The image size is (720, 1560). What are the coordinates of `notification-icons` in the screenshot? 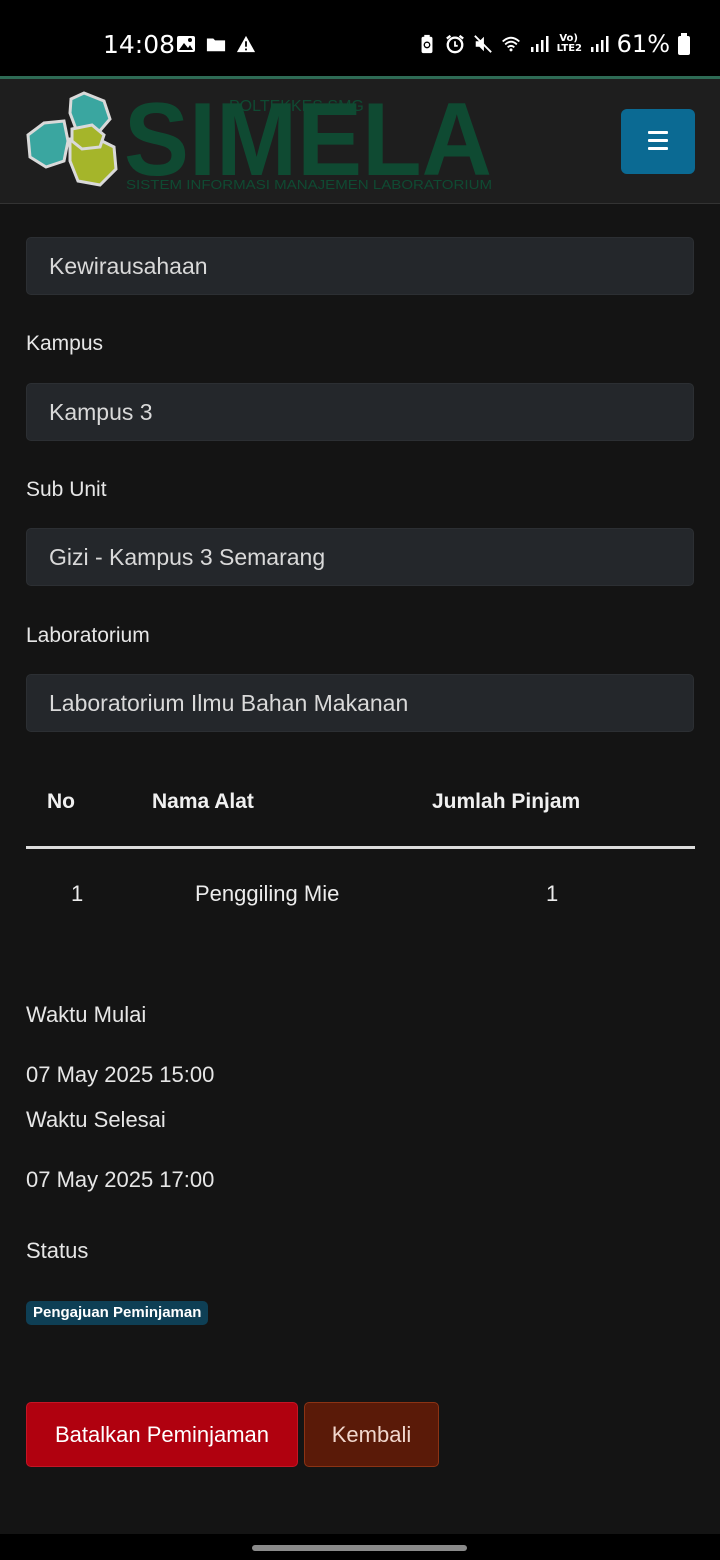 It's located at (216, 44).